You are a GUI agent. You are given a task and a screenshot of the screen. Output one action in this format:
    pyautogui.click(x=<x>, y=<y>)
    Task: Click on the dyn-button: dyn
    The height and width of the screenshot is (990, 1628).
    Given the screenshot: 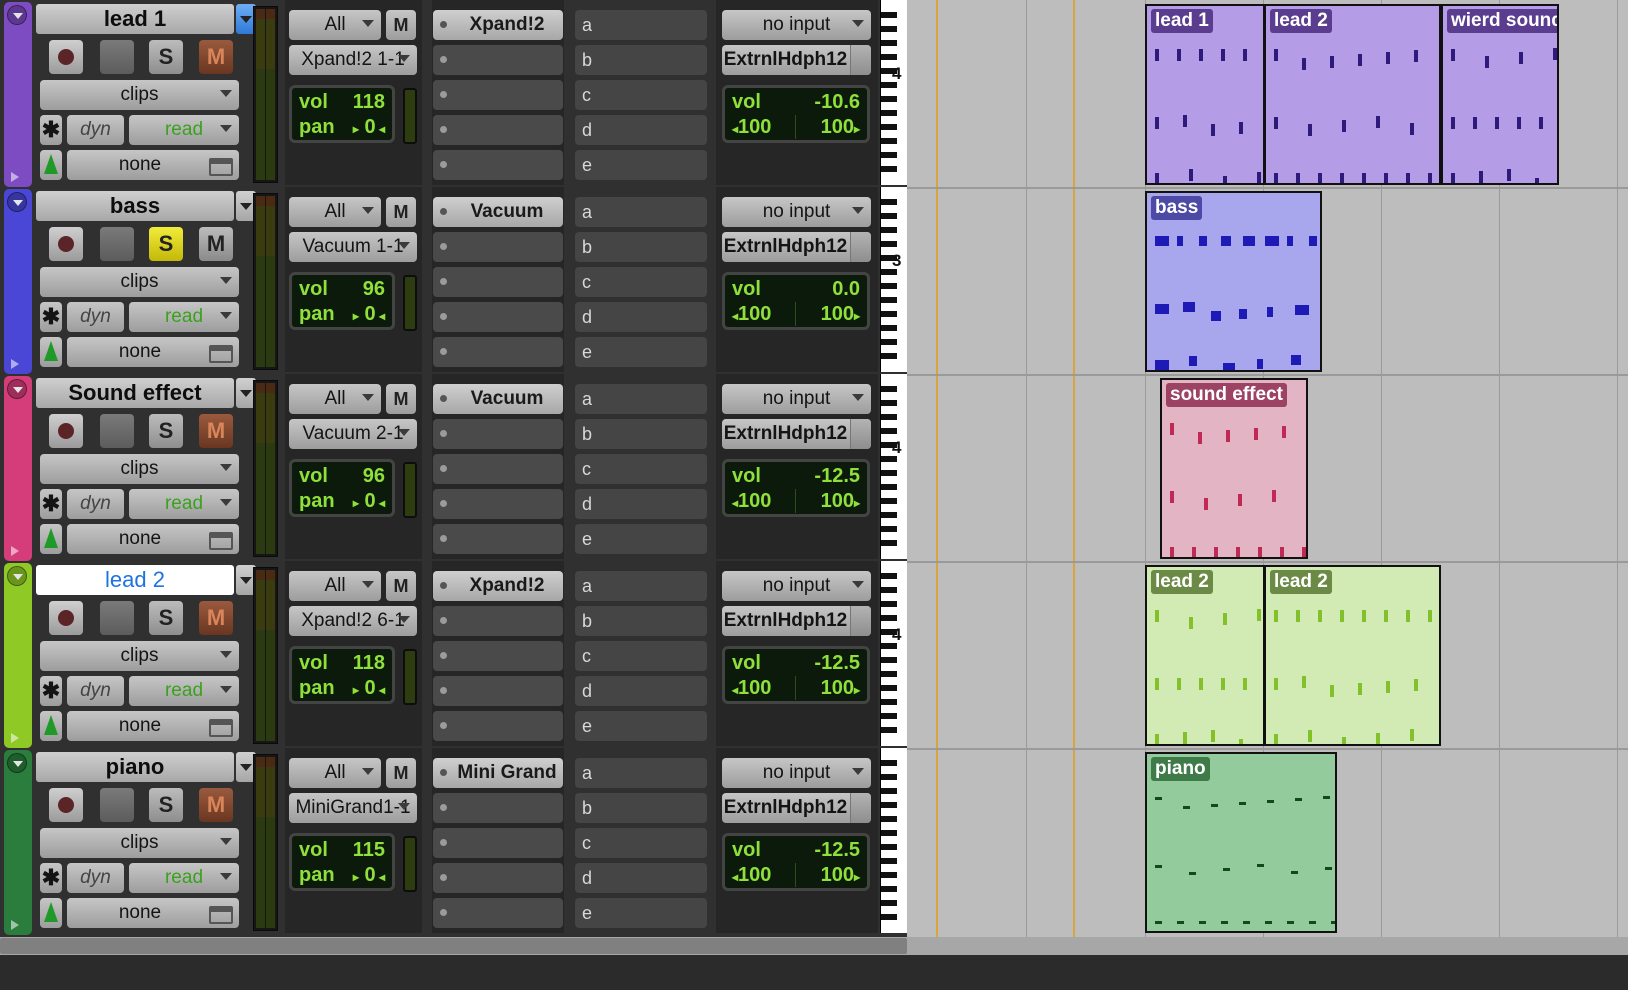 What is the action you would take?
    pyautogui.click(x=95, y=504)
    